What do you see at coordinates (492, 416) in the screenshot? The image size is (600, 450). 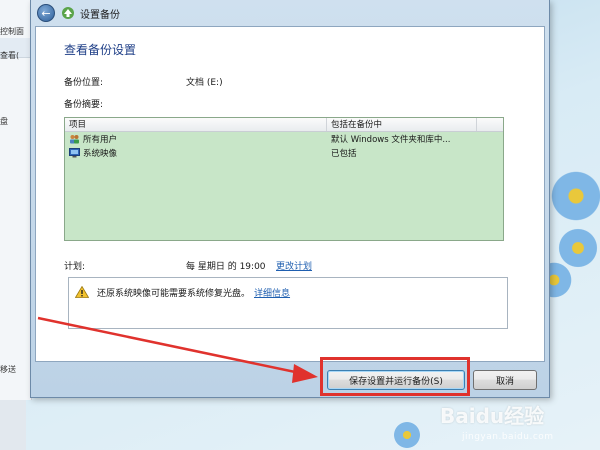 I see `watermark-brand: Baidu经验` at bounding box center [492, 416].